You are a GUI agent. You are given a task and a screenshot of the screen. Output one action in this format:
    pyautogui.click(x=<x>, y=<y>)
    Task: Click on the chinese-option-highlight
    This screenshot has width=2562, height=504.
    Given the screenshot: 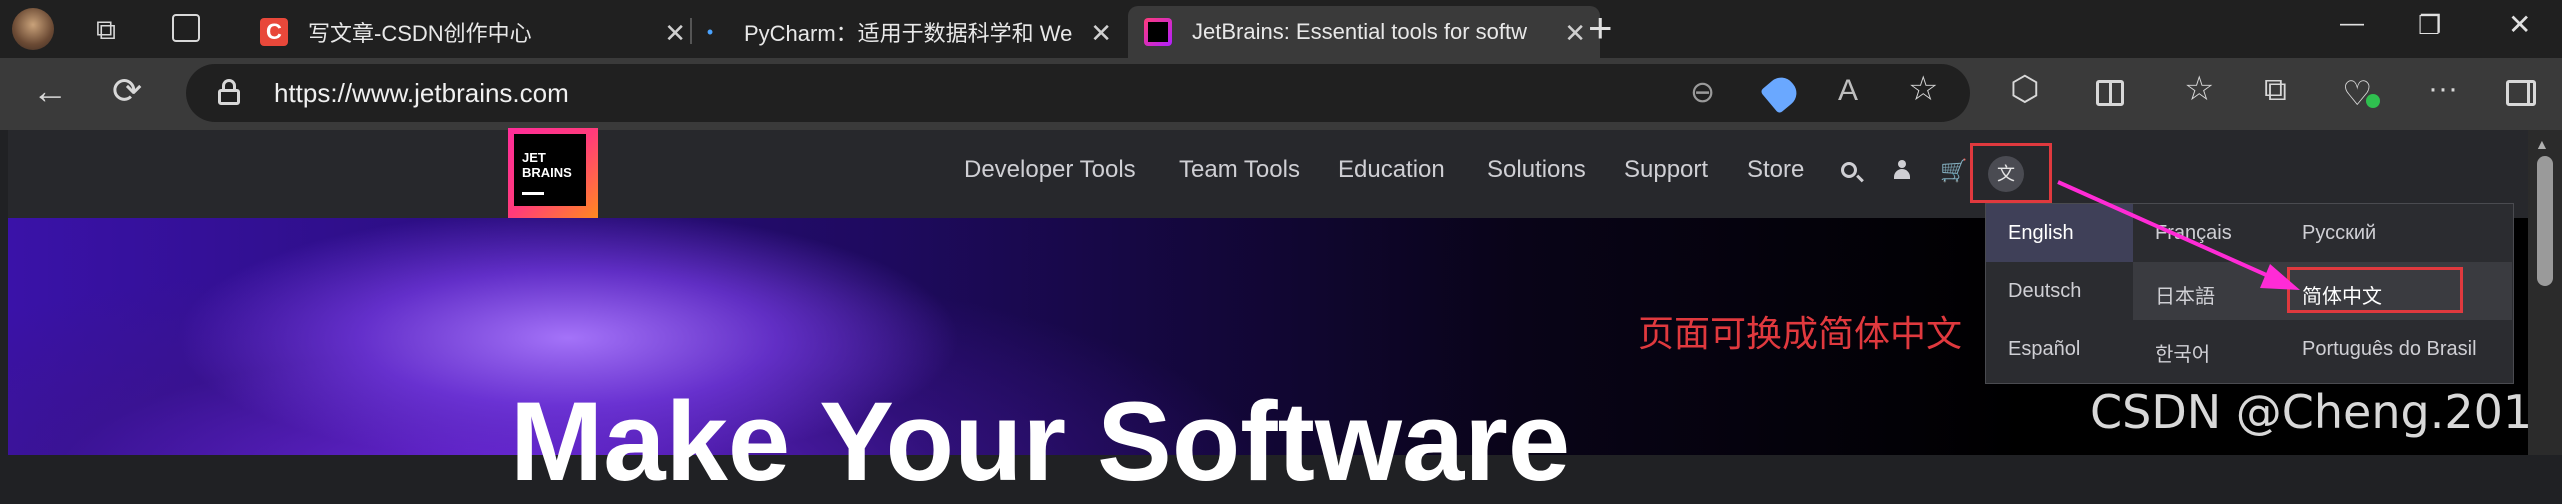 What is the action you would take?
    pyautogui.click(x=2375, y=290)
    